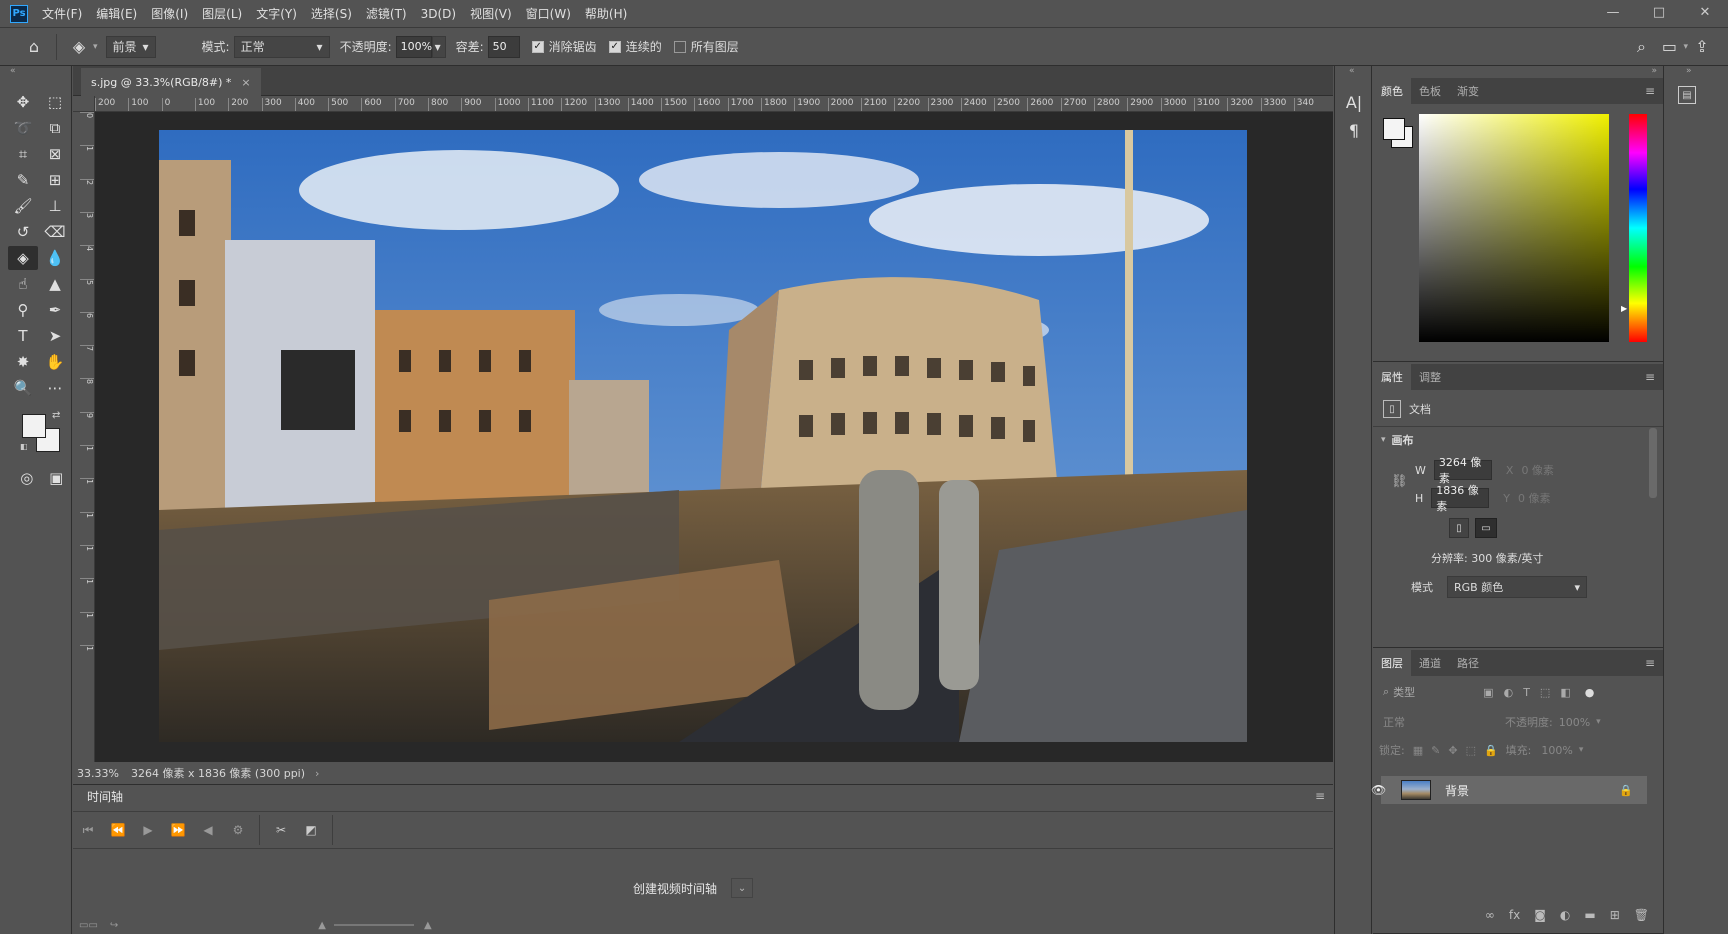 This screenshot has height=934, width=1728. I want to click on fill-value: 100%, so click(1556, 750).